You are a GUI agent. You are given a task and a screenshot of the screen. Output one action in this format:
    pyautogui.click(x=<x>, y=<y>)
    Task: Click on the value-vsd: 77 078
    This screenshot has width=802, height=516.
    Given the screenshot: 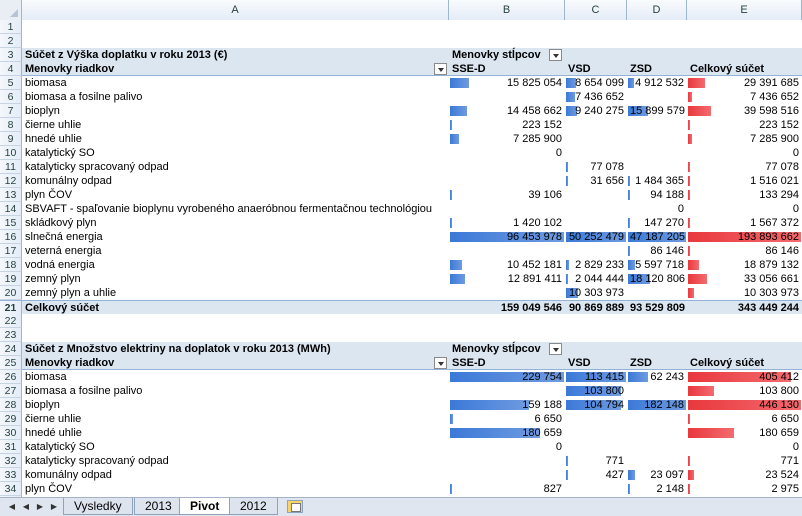 What is the action you would take?
    pyautogui.click(x=596, y=167)
    